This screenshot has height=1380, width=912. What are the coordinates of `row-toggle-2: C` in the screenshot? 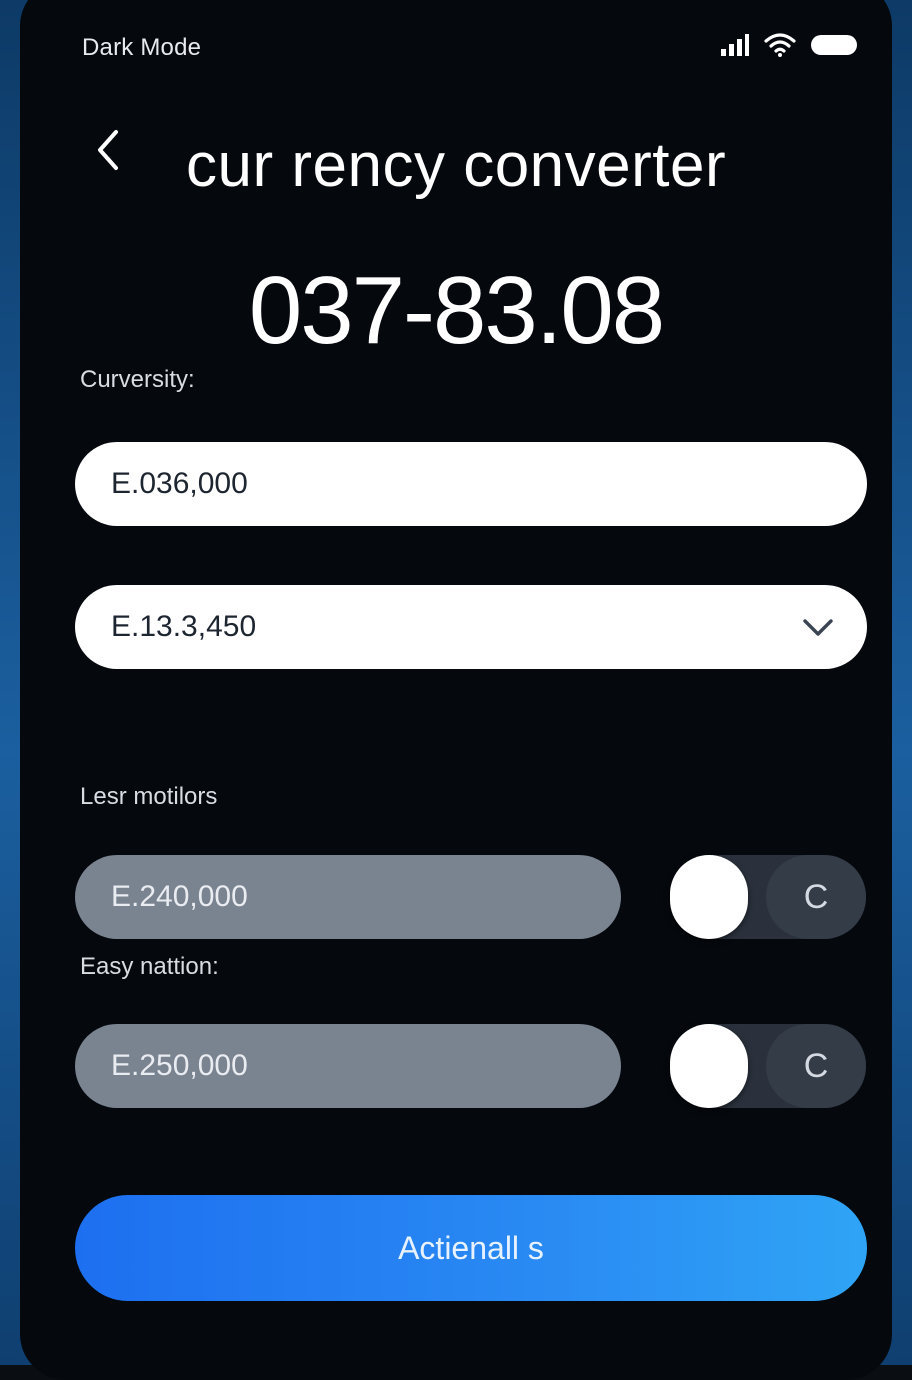 It's located at (768, 1066).